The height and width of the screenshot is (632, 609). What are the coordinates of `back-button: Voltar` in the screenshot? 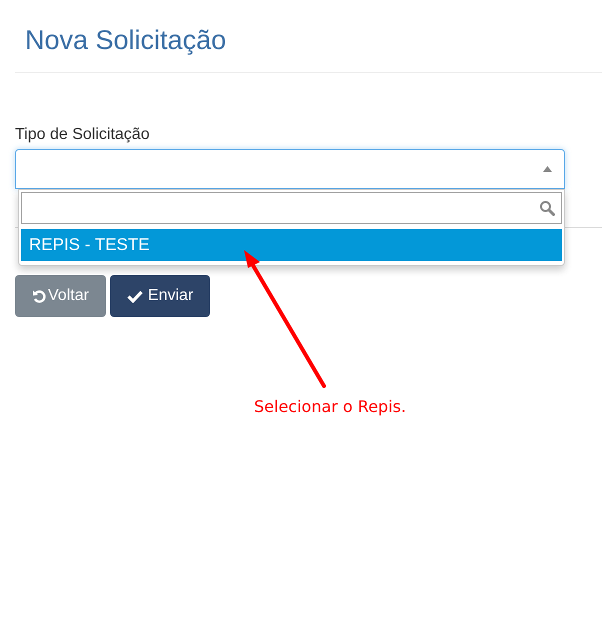 It's located at (60, 296).